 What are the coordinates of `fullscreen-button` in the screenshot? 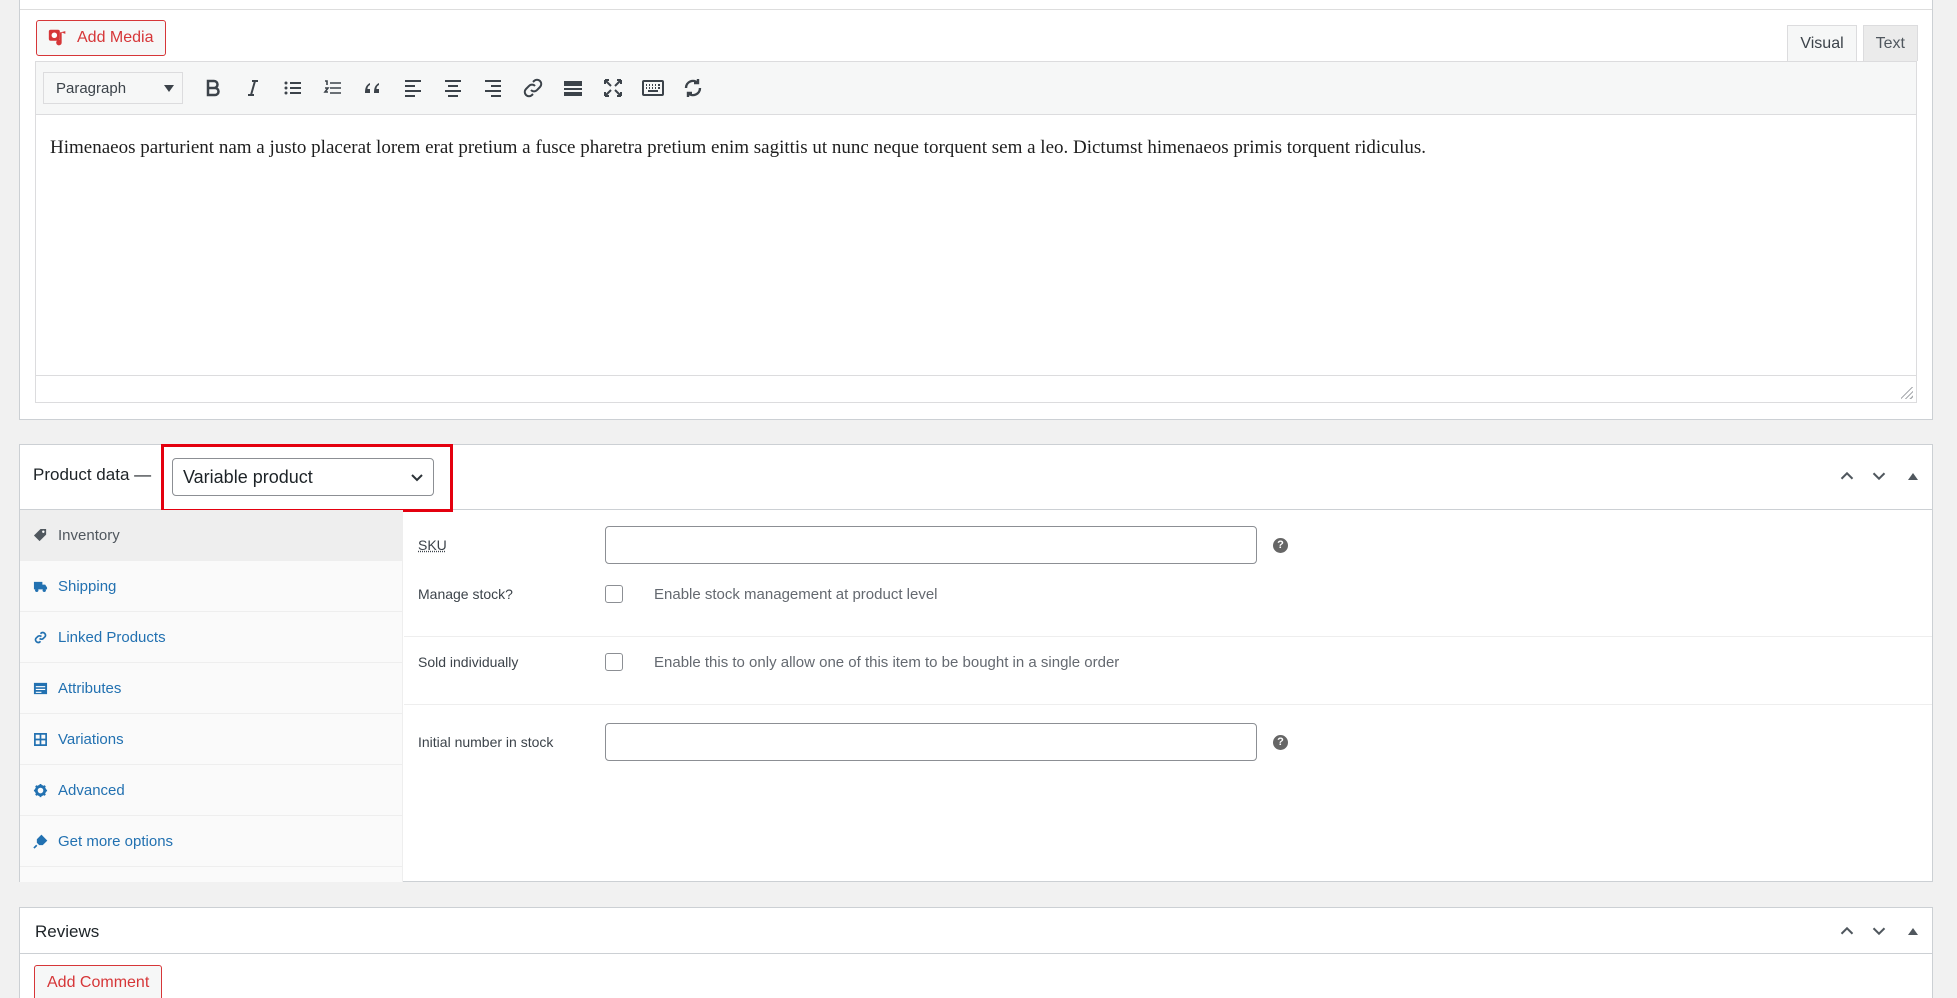 It's located at (613, 88).